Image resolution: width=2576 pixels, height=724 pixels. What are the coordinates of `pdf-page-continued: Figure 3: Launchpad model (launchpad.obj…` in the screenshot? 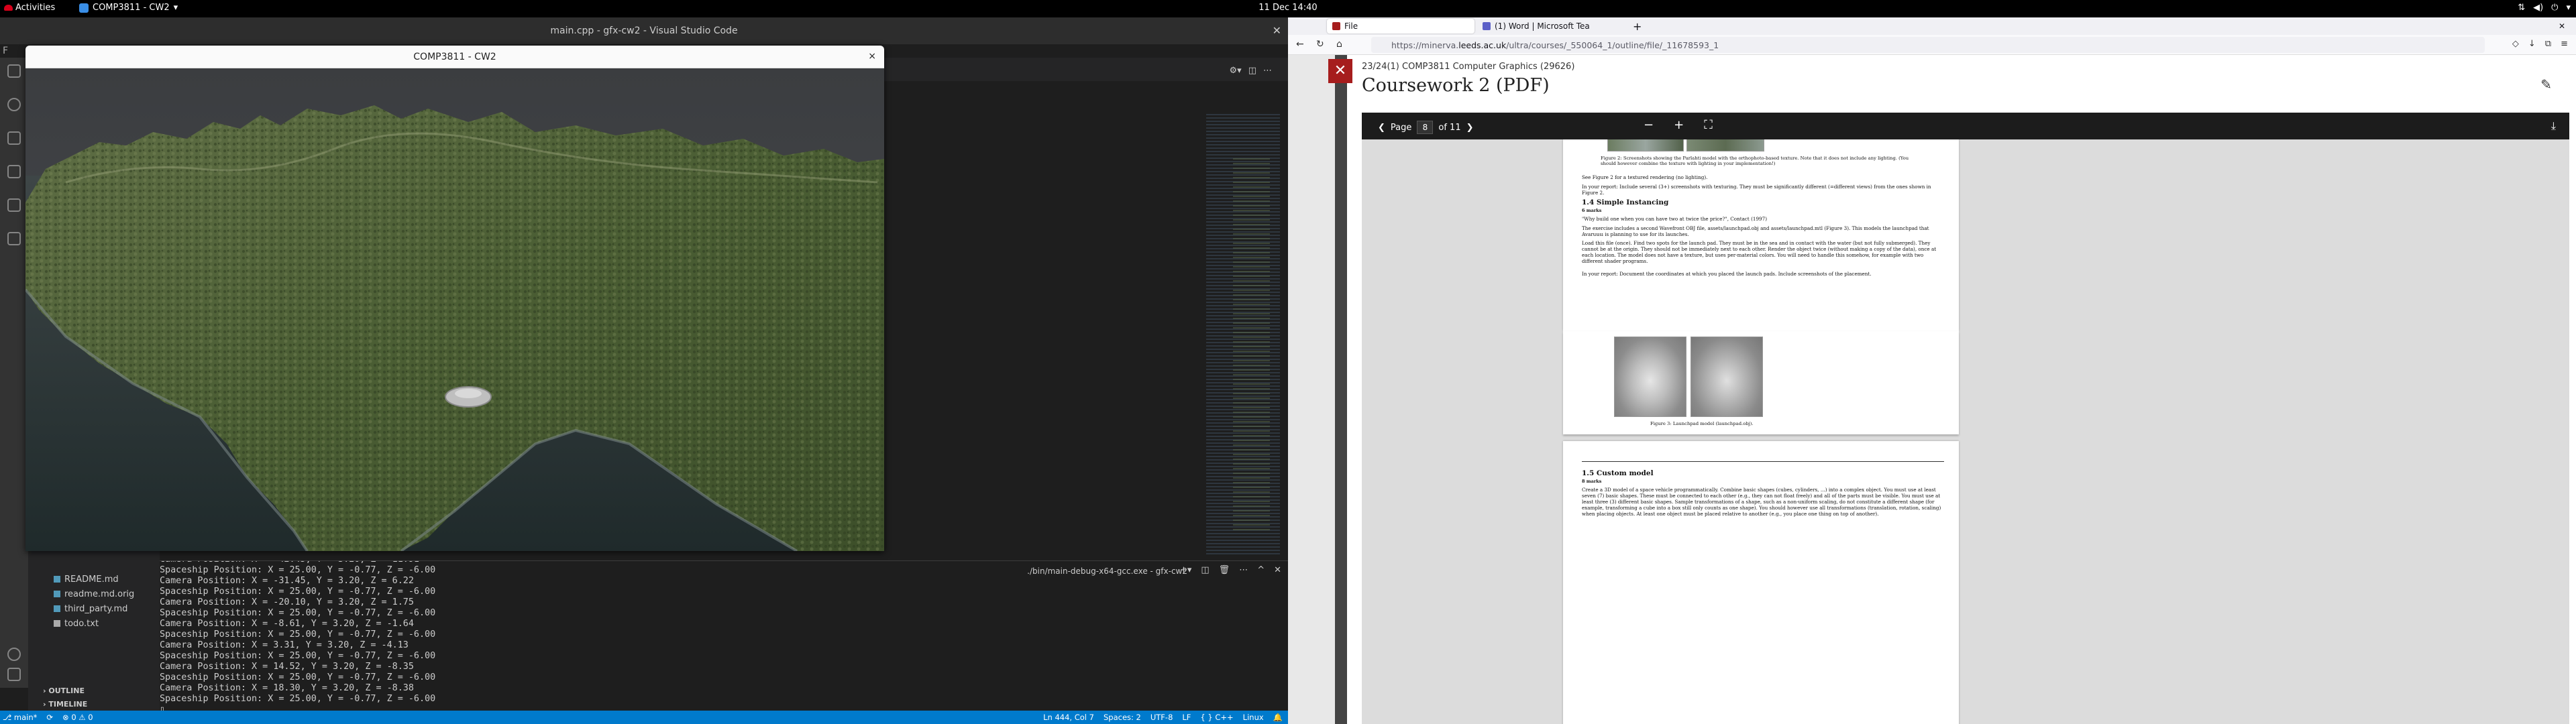 It's located at (1761, 382).